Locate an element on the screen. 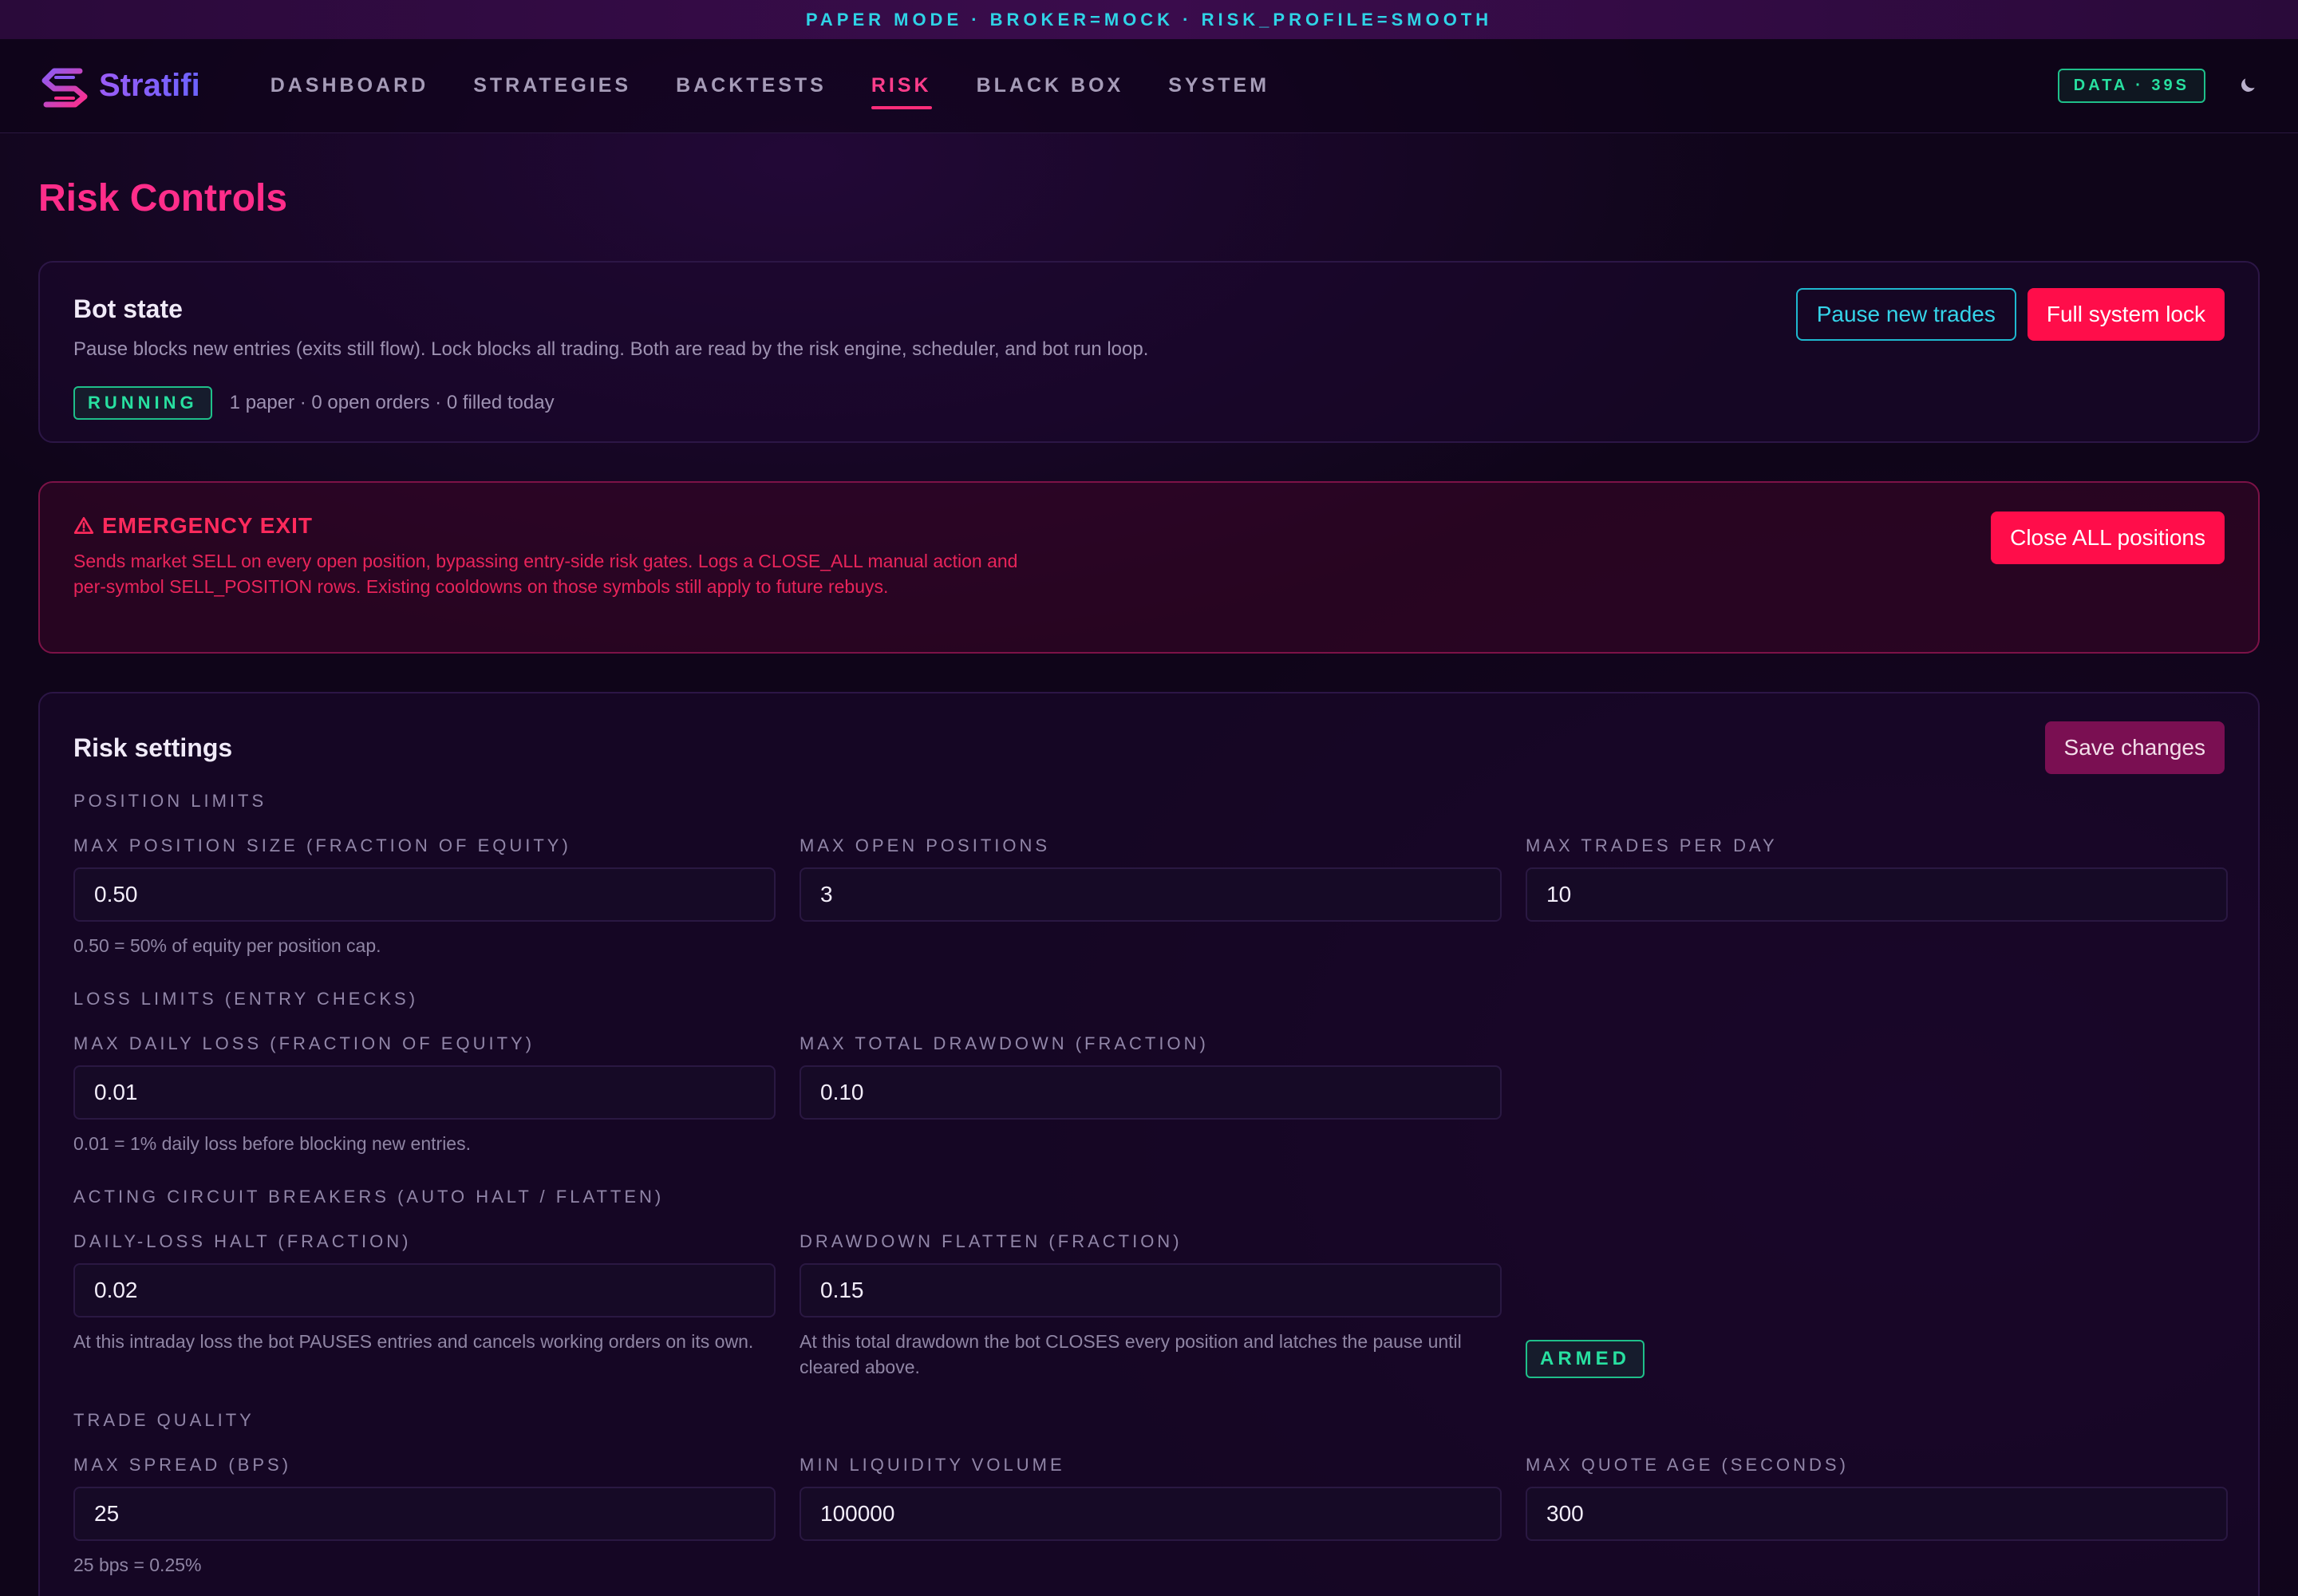 This screenshot has width=2298, height=1596. pause-new-trades-button: Pause new trades is located at coordinates (1906, 314).